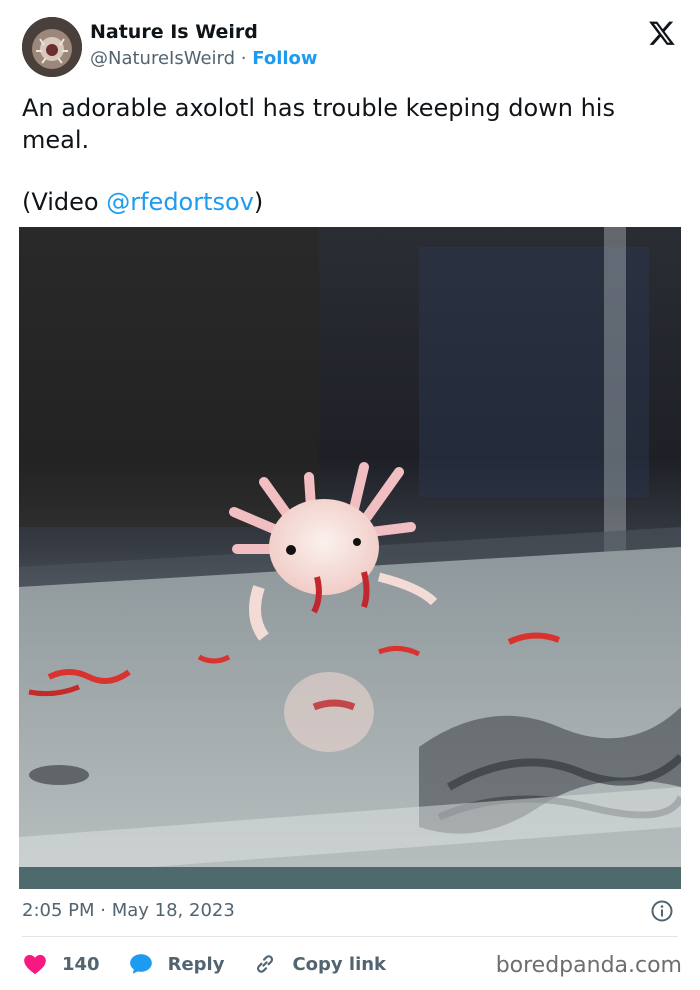 Image resolution: width=700 pixels, height=990 pixels. What do you see at coordinates (173, 910) in the screenshot?
I see `tweet-date: May 18, 2023` at bounding box center [173, 910].